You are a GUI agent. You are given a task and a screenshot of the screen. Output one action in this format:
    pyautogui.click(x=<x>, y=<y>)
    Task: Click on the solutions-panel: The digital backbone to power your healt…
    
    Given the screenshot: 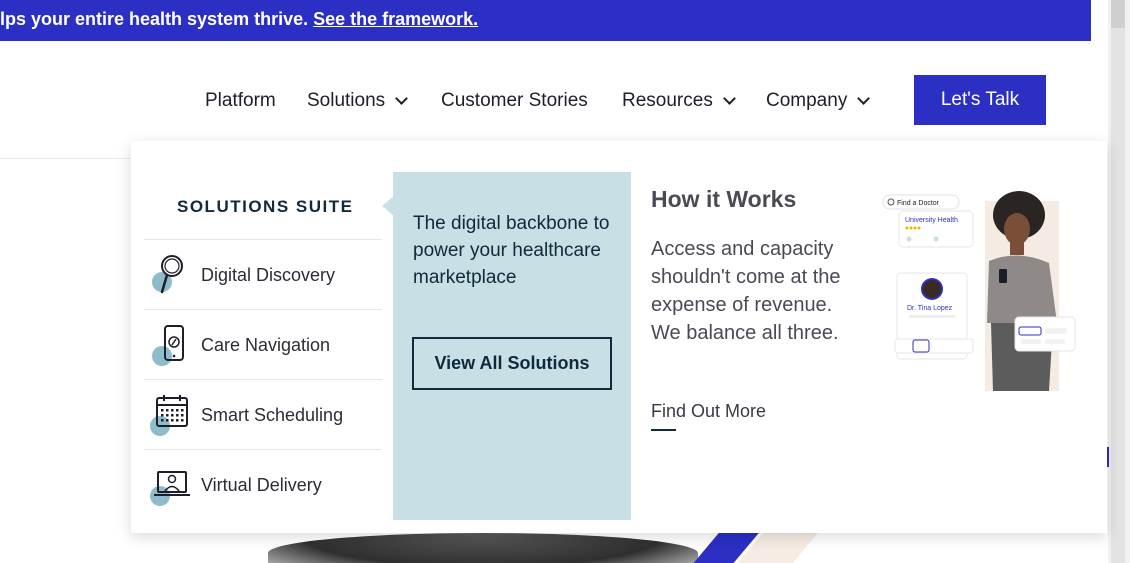 What is the action you would take?
    pyautogui.click(x=512, y=346)
    